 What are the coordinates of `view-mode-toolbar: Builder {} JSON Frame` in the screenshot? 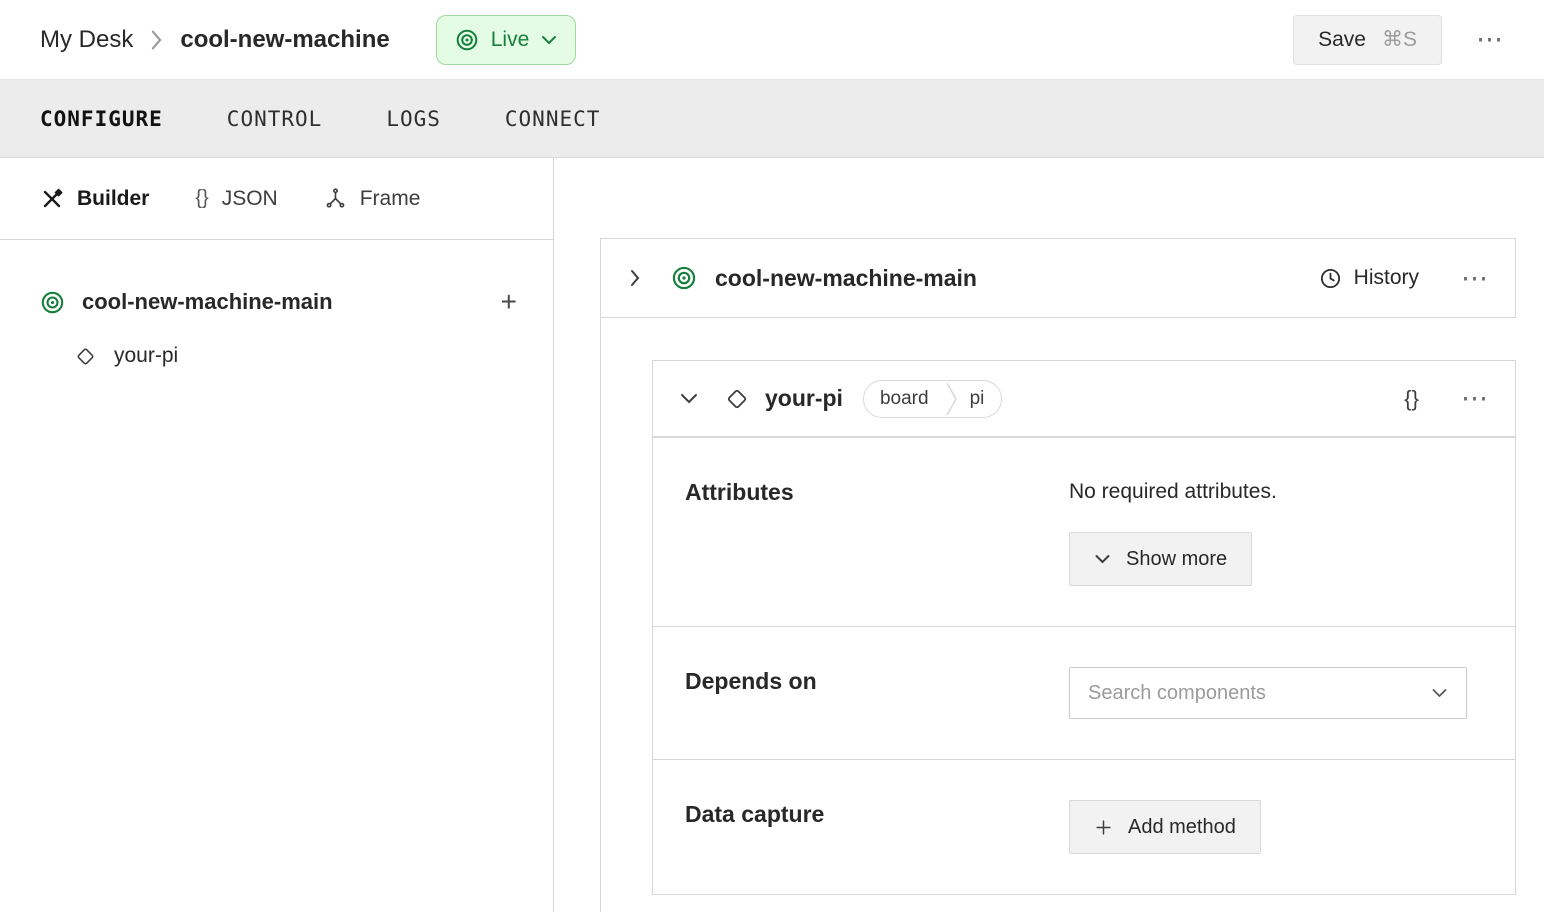 It's located at (276, 199).